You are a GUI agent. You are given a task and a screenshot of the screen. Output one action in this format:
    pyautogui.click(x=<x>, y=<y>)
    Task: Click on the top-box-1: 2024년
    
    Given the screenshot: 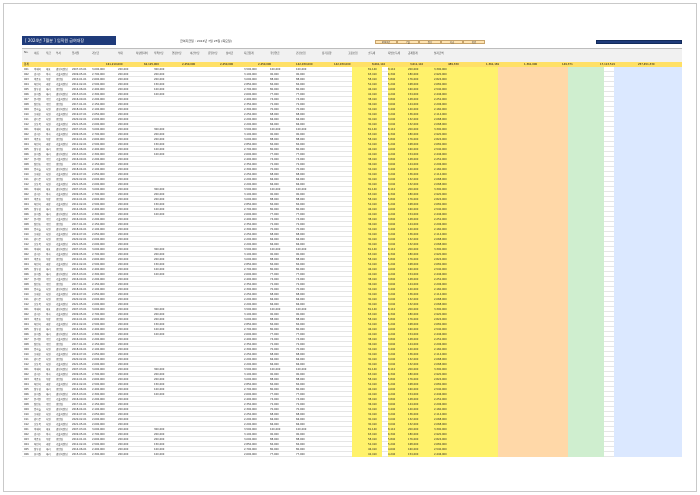 What is the action you would take?
    pyautogui.click(x=386, y=42)
    